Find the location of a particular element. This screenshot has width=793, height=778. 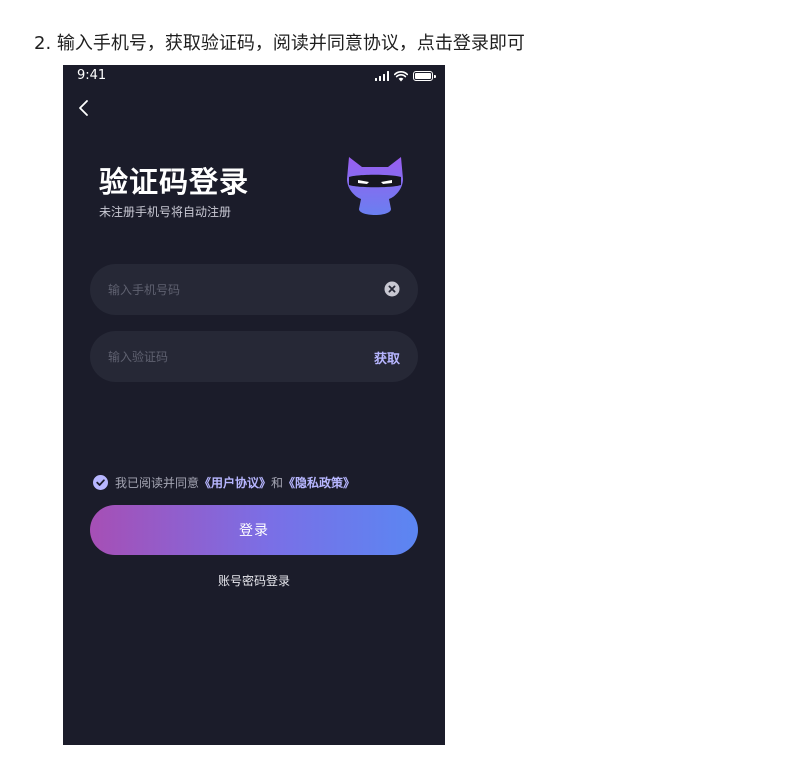

status-bar: 9:41 is located at coordinates (254, 76).